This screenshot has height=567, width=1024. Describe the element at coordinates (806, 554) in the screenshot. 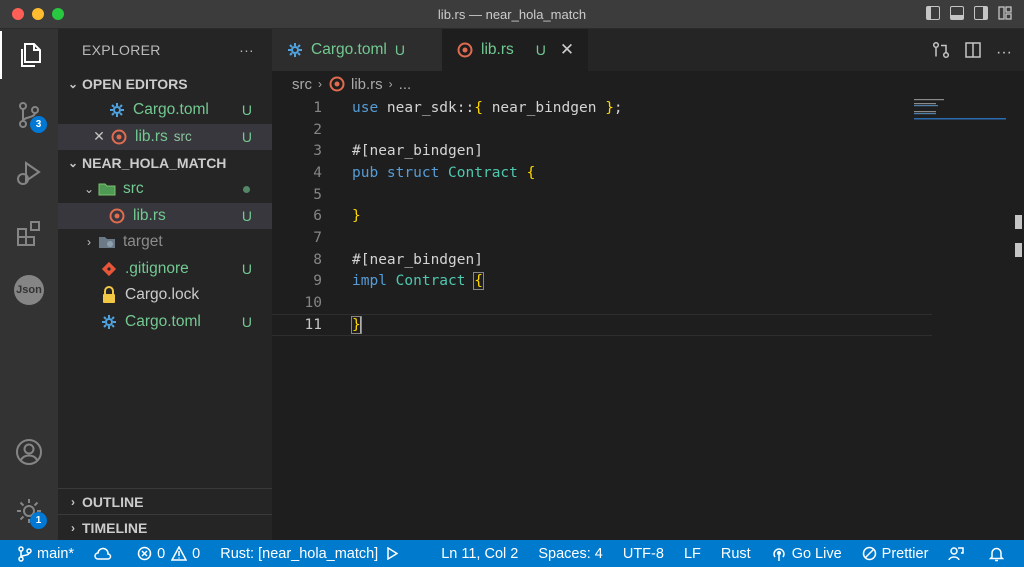

I see `go-live-button: Go Live` at that location.